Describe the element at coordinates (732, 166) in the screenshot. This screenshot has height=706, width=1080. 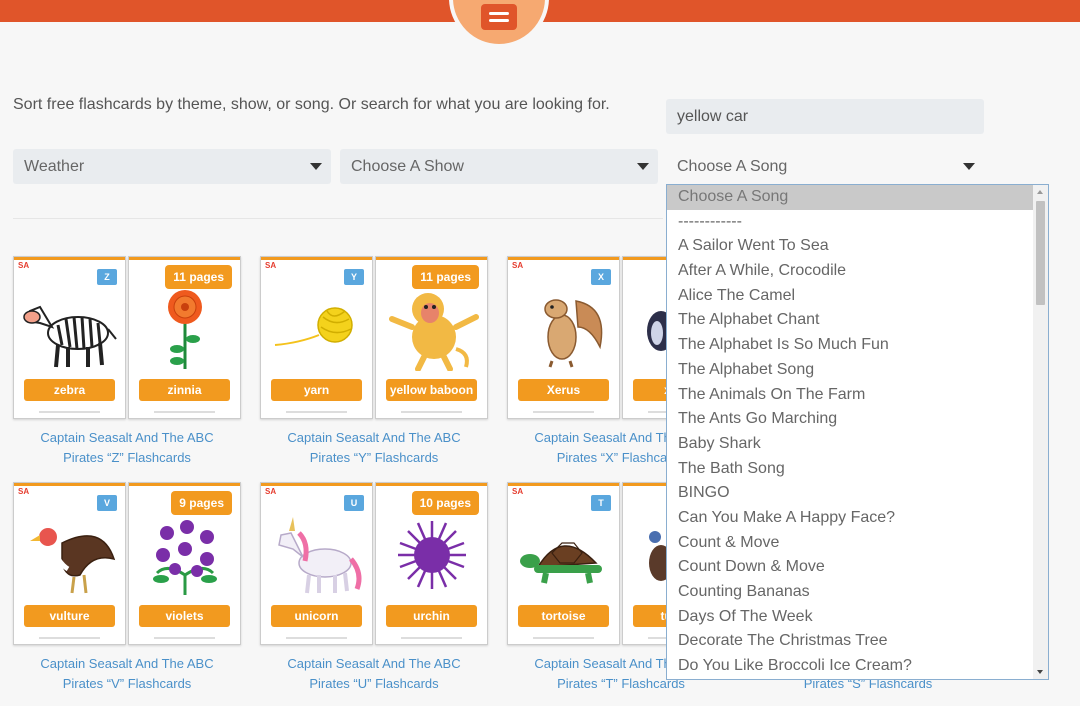
I see `song-select-value: Choose A Song` at that location.